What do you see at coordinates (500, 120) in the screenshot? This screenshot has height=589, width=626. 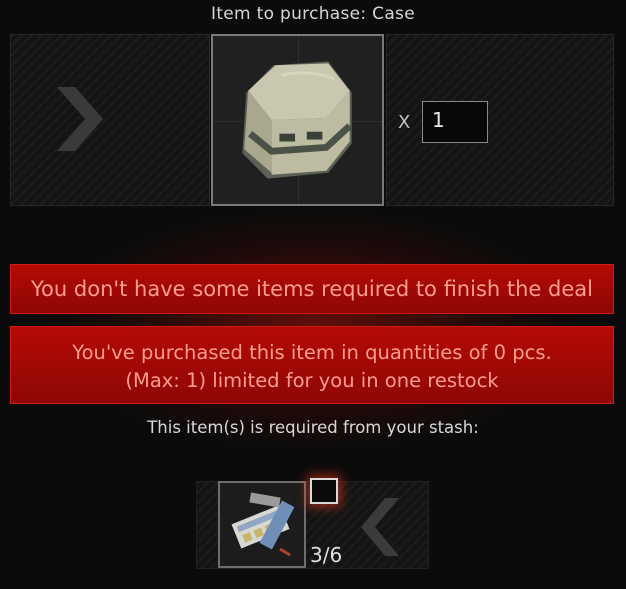 I see `quantity-panel` at bounding box center [500, 120].